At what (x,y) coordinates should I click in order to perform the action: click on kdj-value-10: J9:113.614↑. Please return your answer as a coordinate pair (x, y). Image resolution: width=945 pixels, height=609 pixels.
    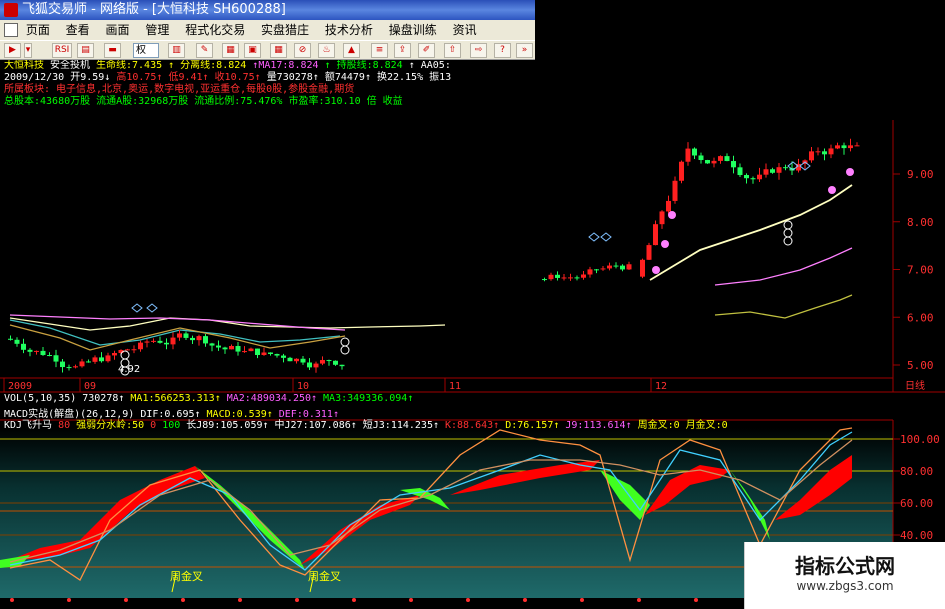
    Looking at the image, I should click on (598, 425).